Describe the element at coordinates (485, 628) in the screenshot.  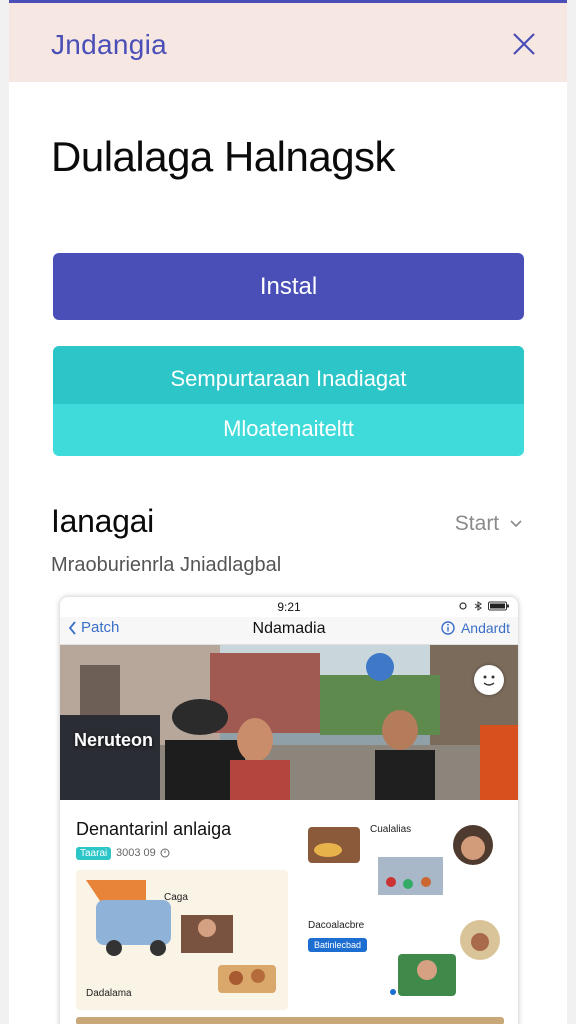
I see `preview-action-label: Andardt` at that location.